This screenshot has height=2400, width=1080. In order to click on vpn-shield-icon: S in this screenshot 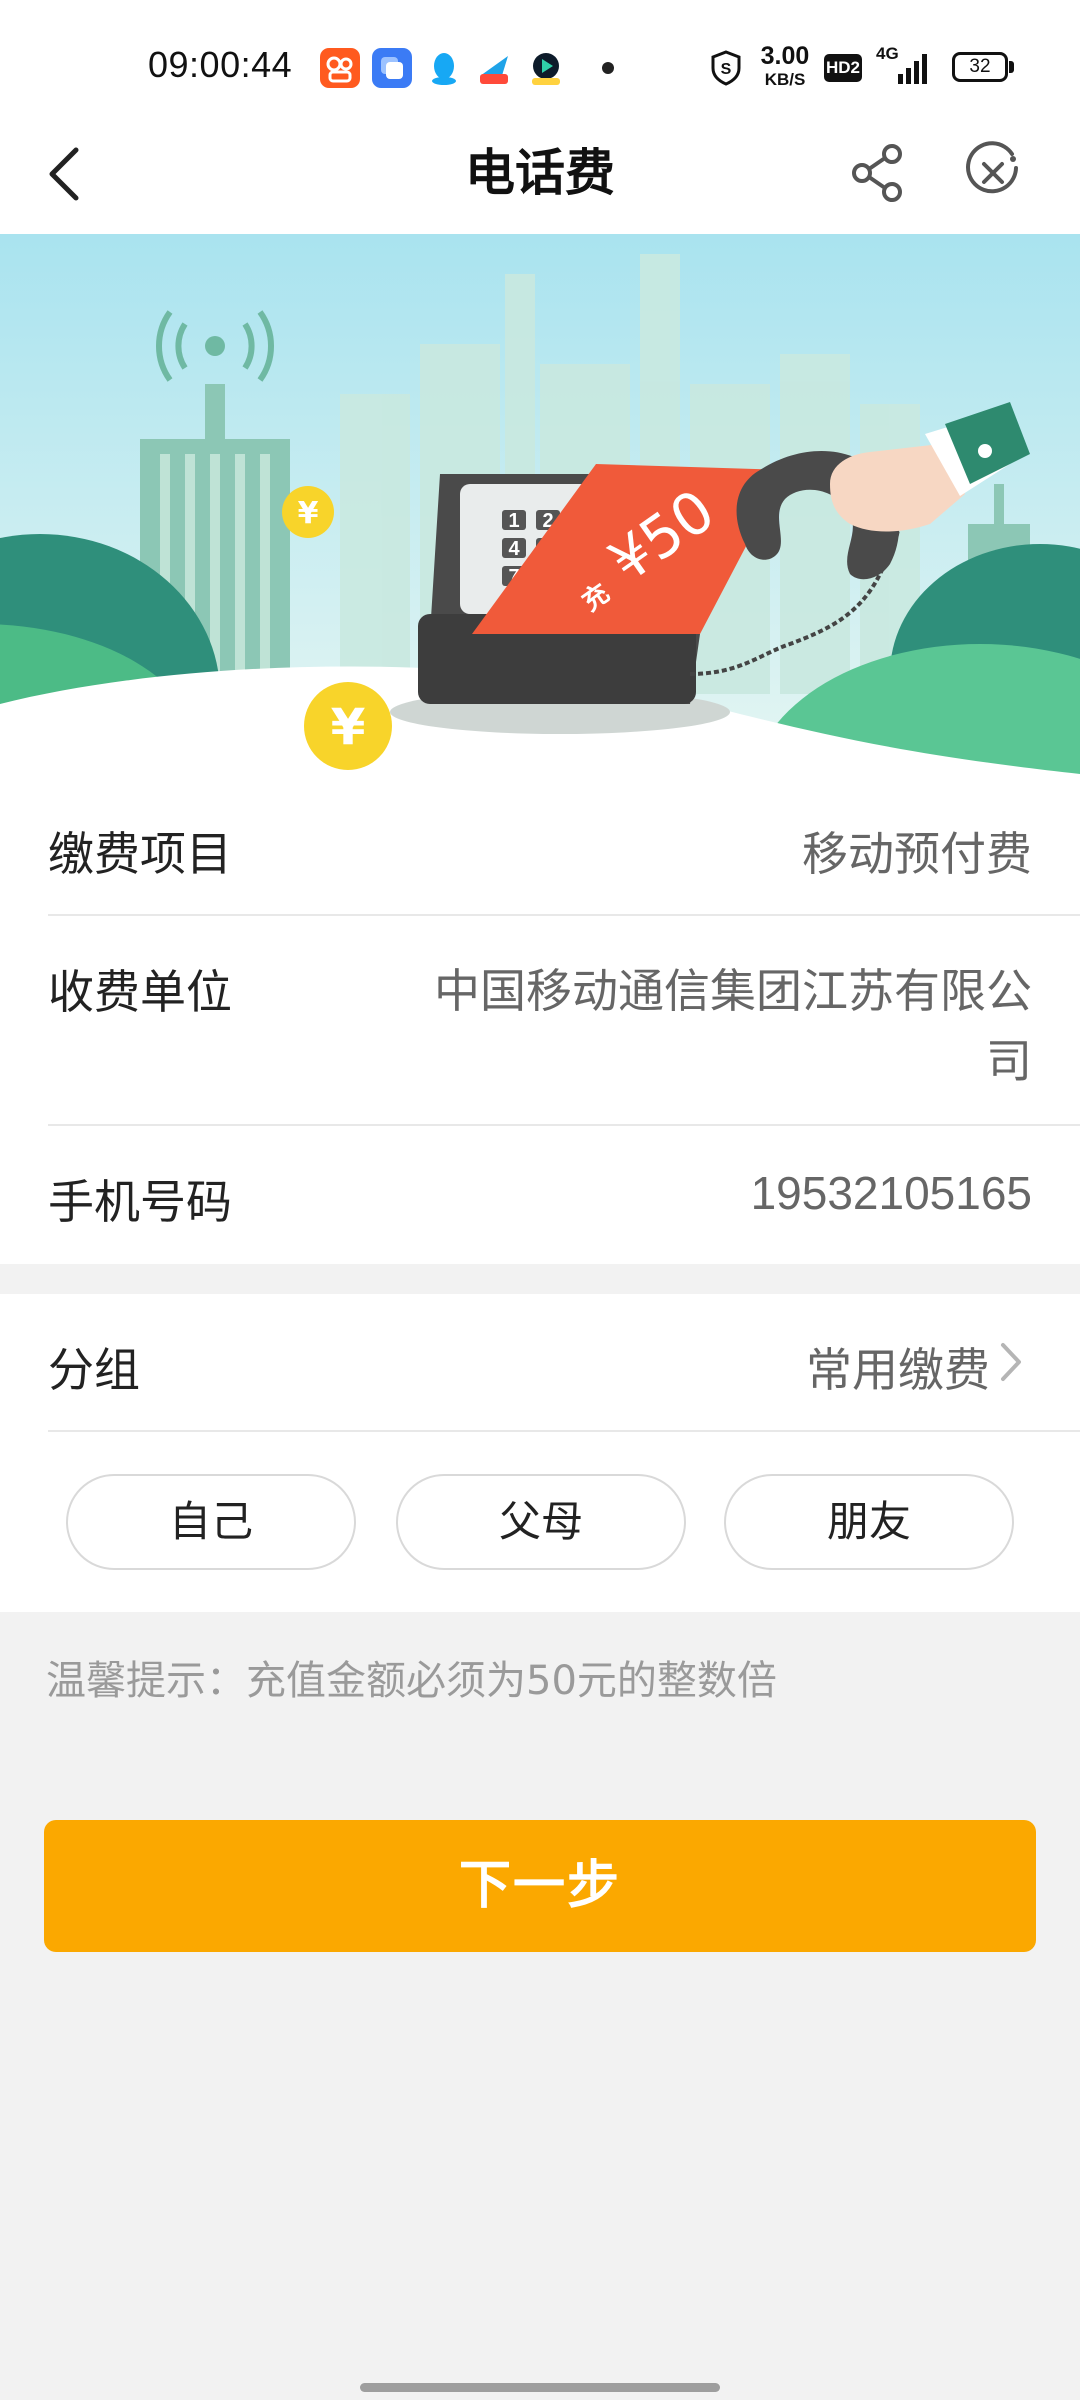, I will do `click(726, 68)`.